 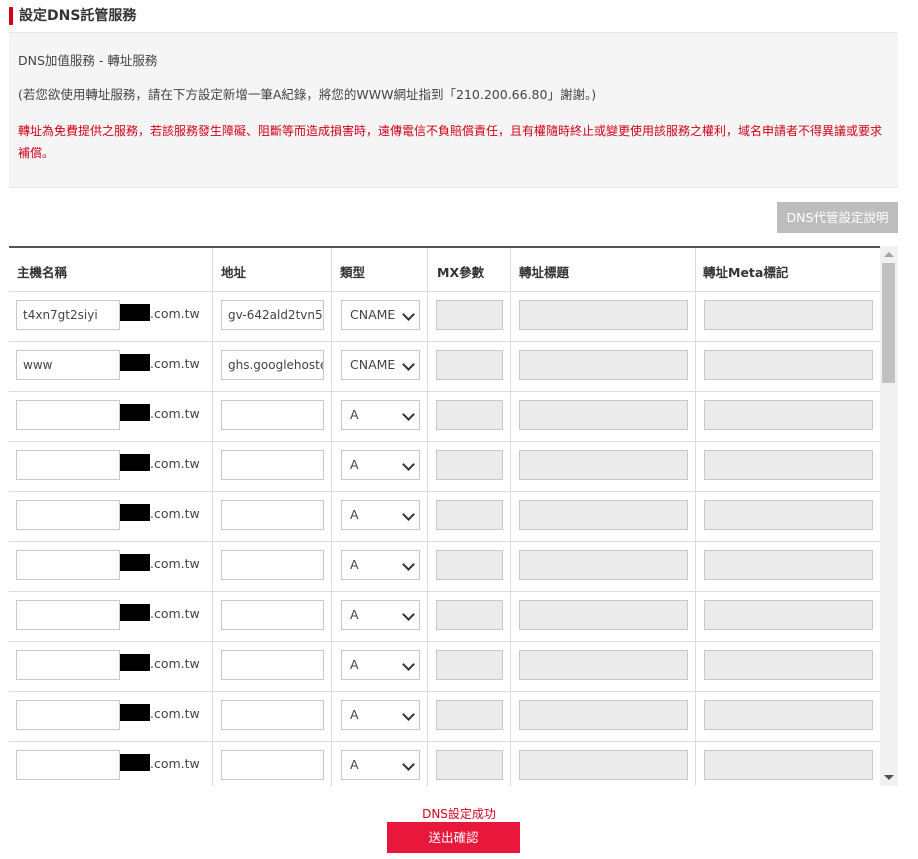 What do you see at coordinates (72, 16) in the screenshot?
I see `page-title: 設定DNS託管服務` at bounding box center [72, 16].